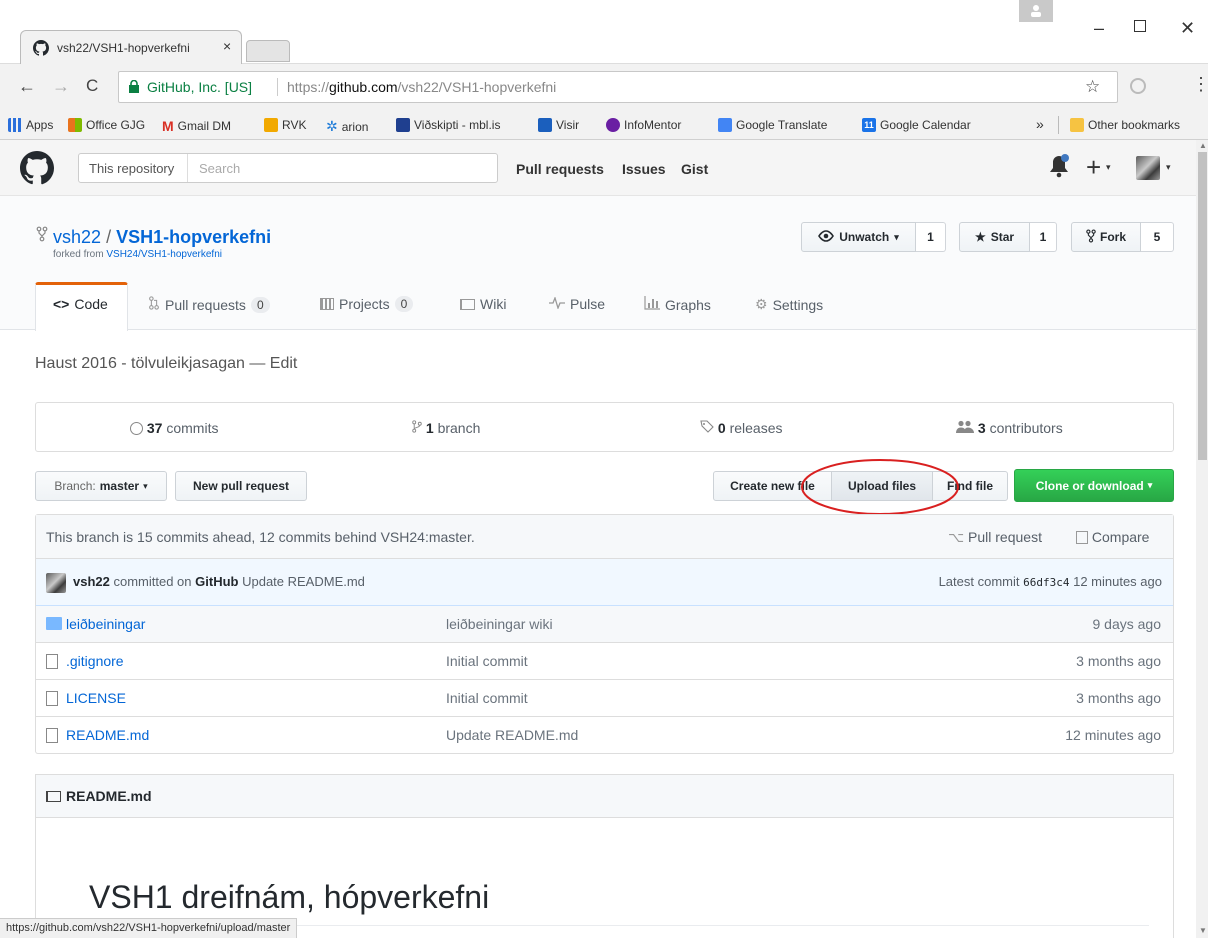 The height and width of the screenshot is (938, 1208). Describe the element at coordinates (858, 237) in the screenshot. I see `unwatch-button: Unwatch ▾` at that location.